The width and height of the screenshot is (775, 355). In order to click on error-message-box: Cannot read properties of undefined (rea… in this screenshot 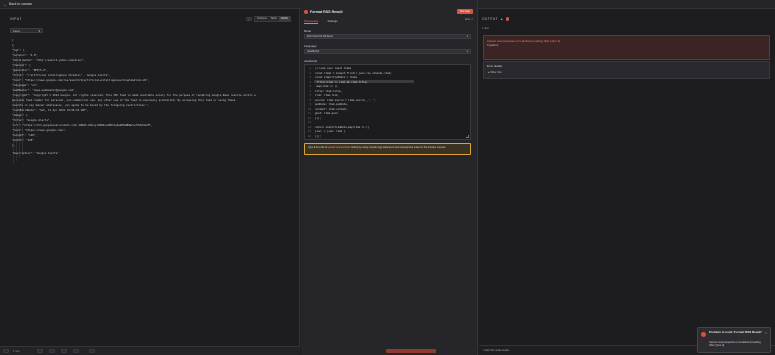, I will do `click(626, 47)`.